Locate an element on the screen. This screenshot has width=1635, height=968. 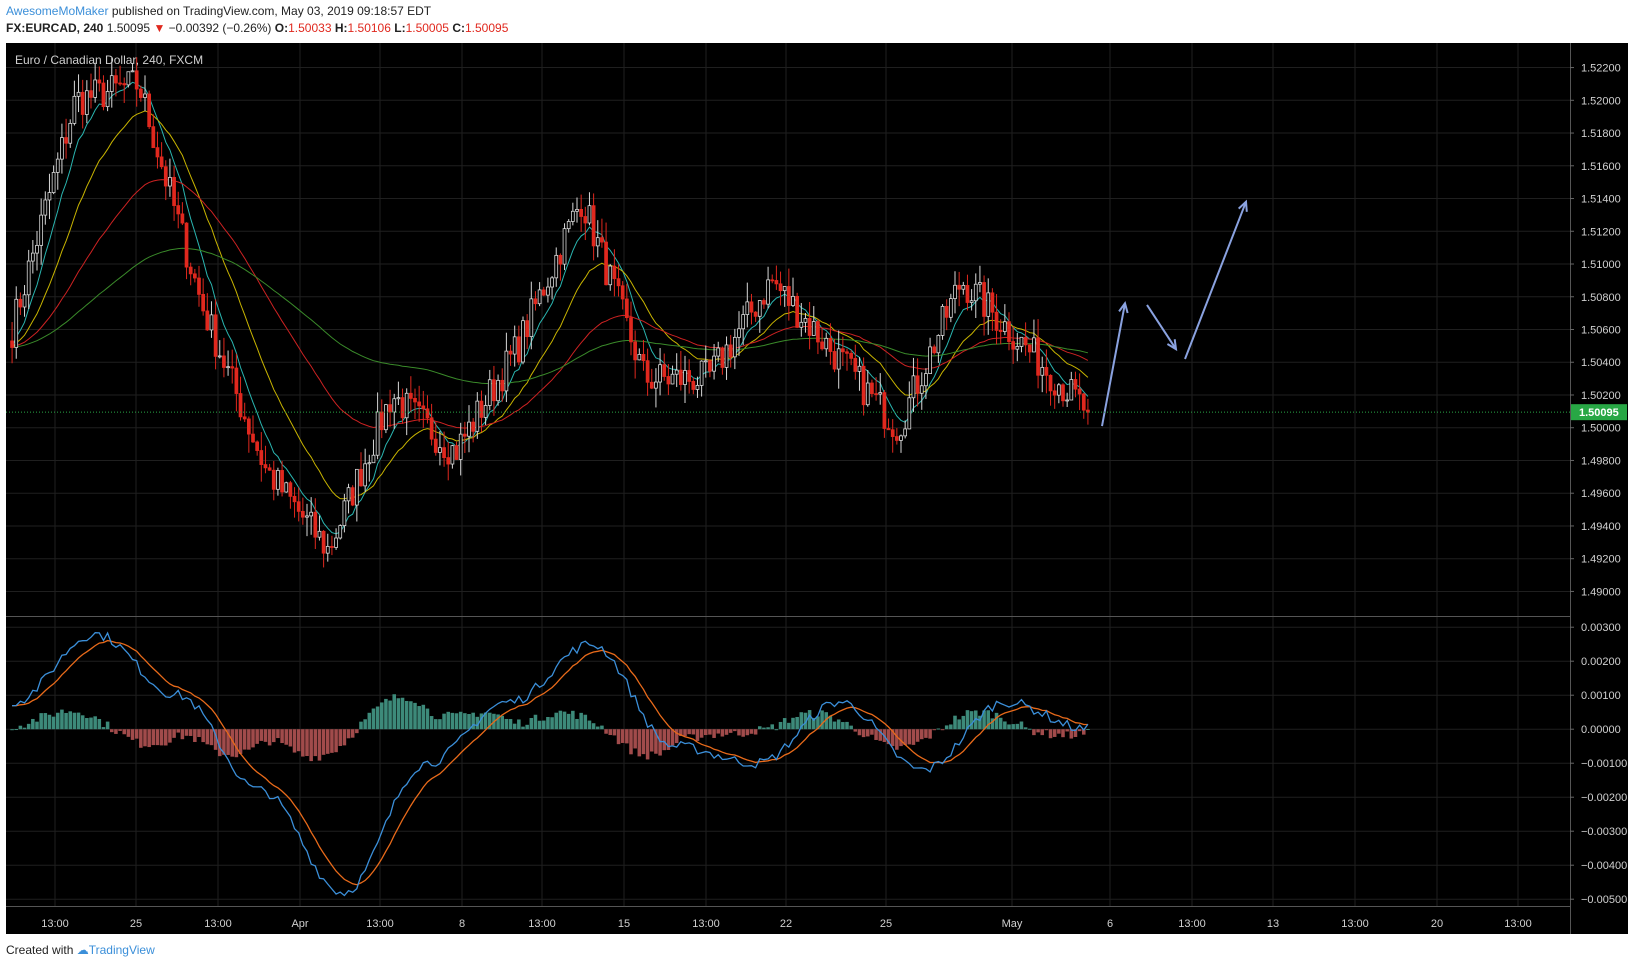
x-tick-label: 13:00 is located at coordinates (55, 924).